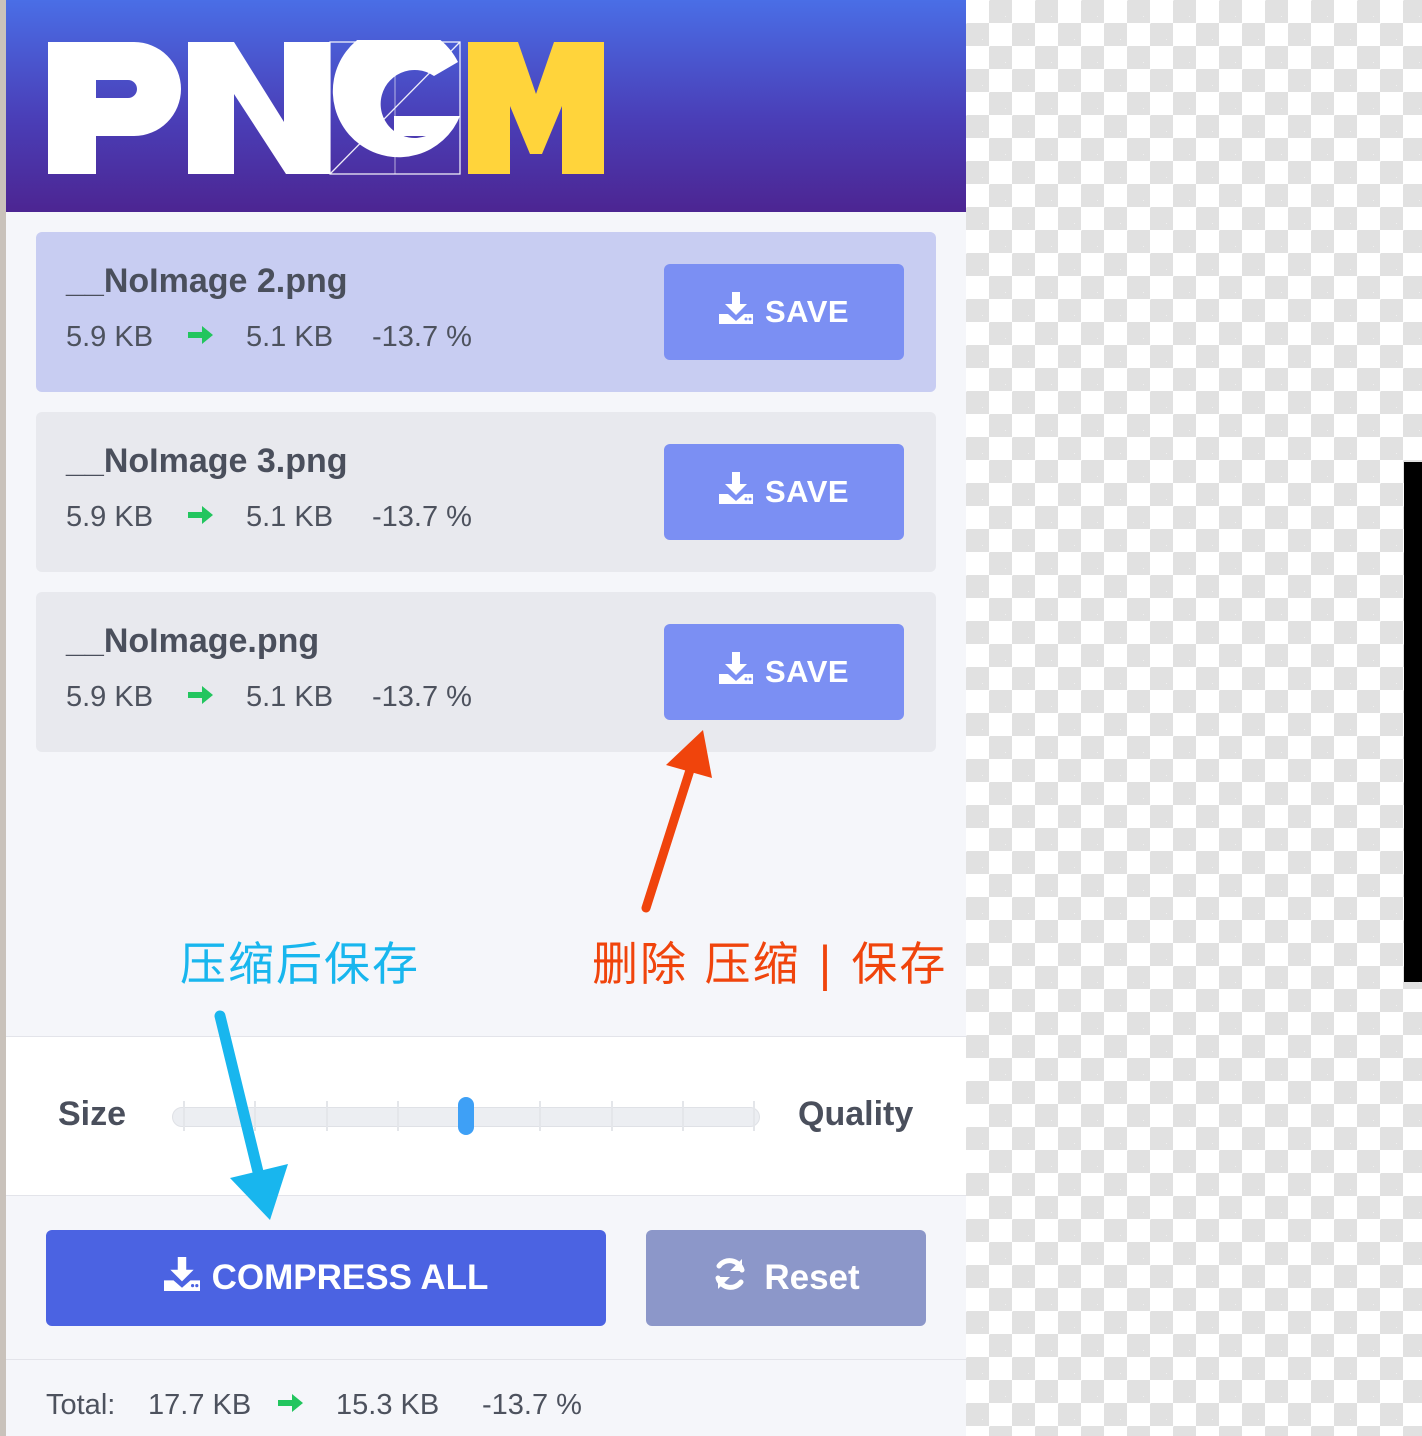 Image resolution: width=1422 pixels, height=1436 pixels. Describe the element at coordinates (466, 1116) in the screenshot. I see `quality-slider-thumb` at that location.